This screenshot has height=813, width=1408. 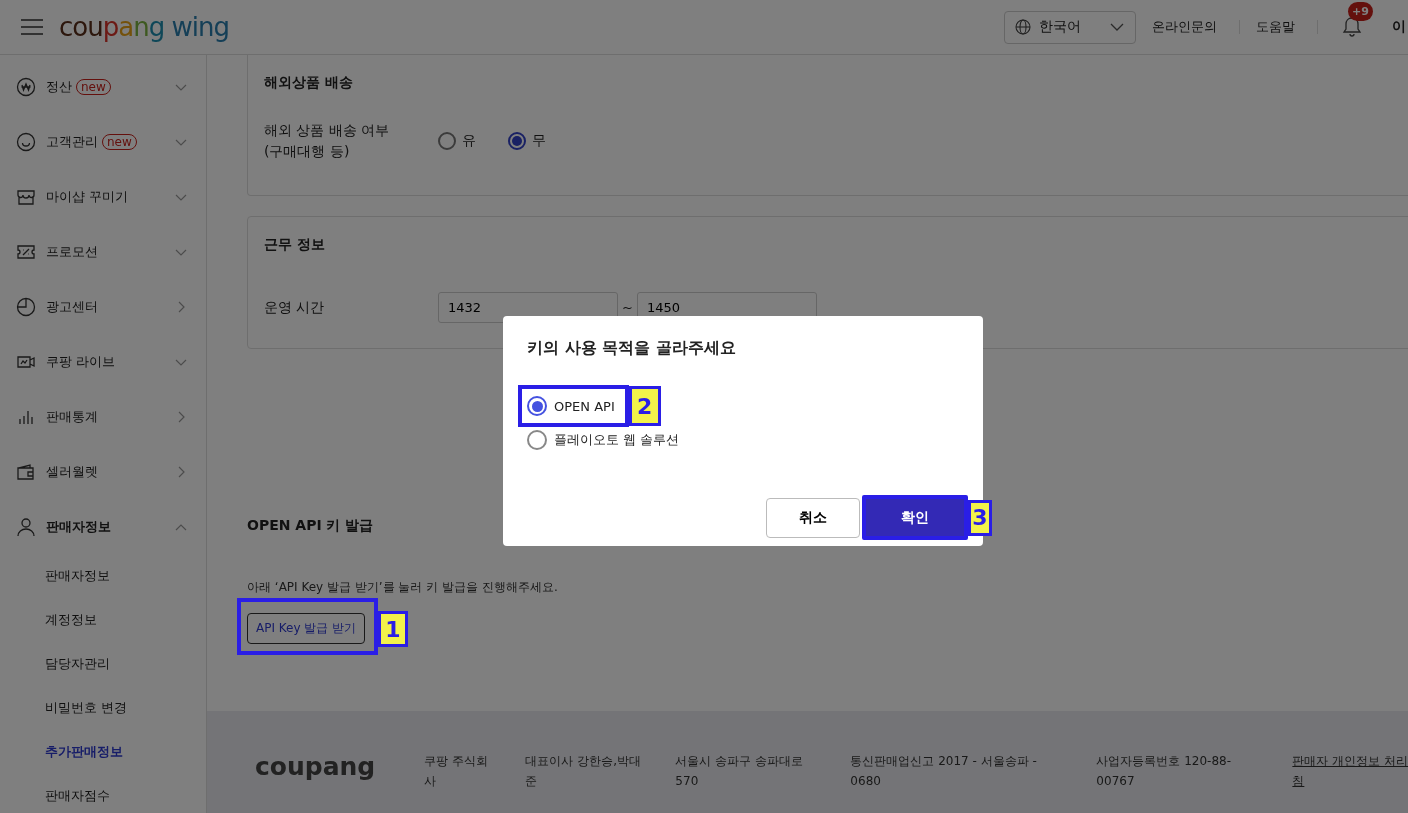 I want to click on confirm-button: 확인, so click(x=915, y=517).